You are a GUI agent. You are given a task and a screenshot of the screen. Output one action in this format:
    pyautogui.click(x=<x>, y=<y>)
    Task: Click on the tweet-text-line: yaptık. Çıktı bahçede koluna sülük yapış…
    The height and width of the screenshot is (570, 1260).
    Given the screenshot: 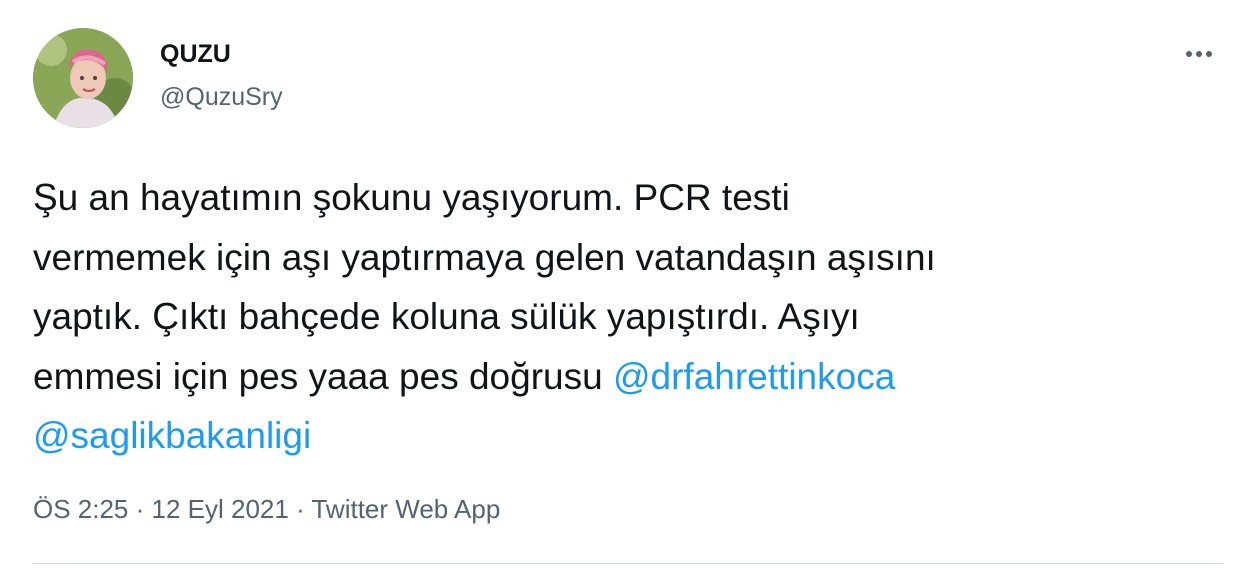 What is the action you would take?
    pyautogui.click(x=446, y=316)
    